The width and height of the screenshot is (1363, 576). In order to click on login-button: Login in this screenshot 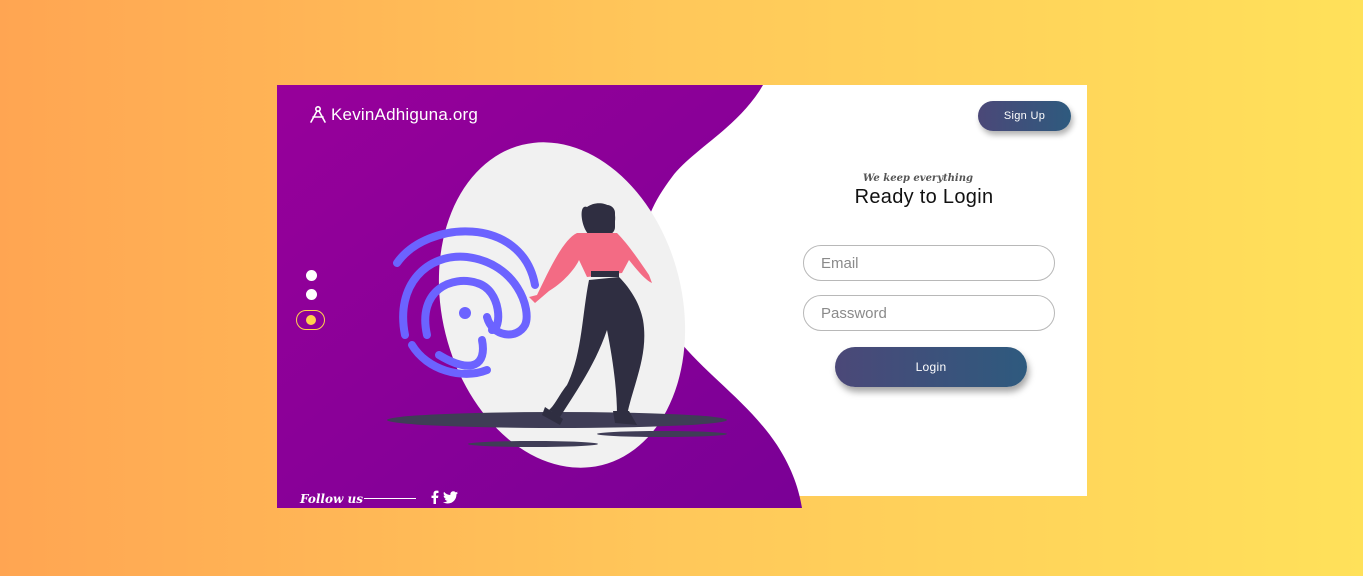, I will do `click(931, 367)`.